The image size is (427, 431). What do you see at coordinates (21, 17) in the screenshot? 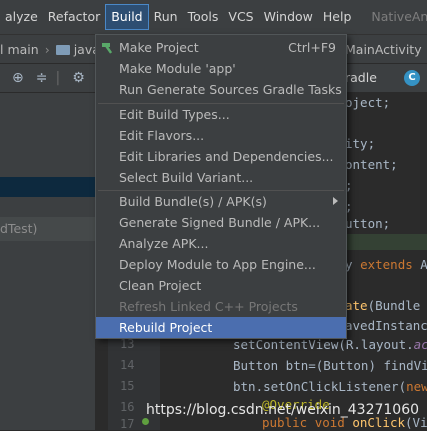
I see `menu-analyze: alyze` at bounding box center [21, 17].